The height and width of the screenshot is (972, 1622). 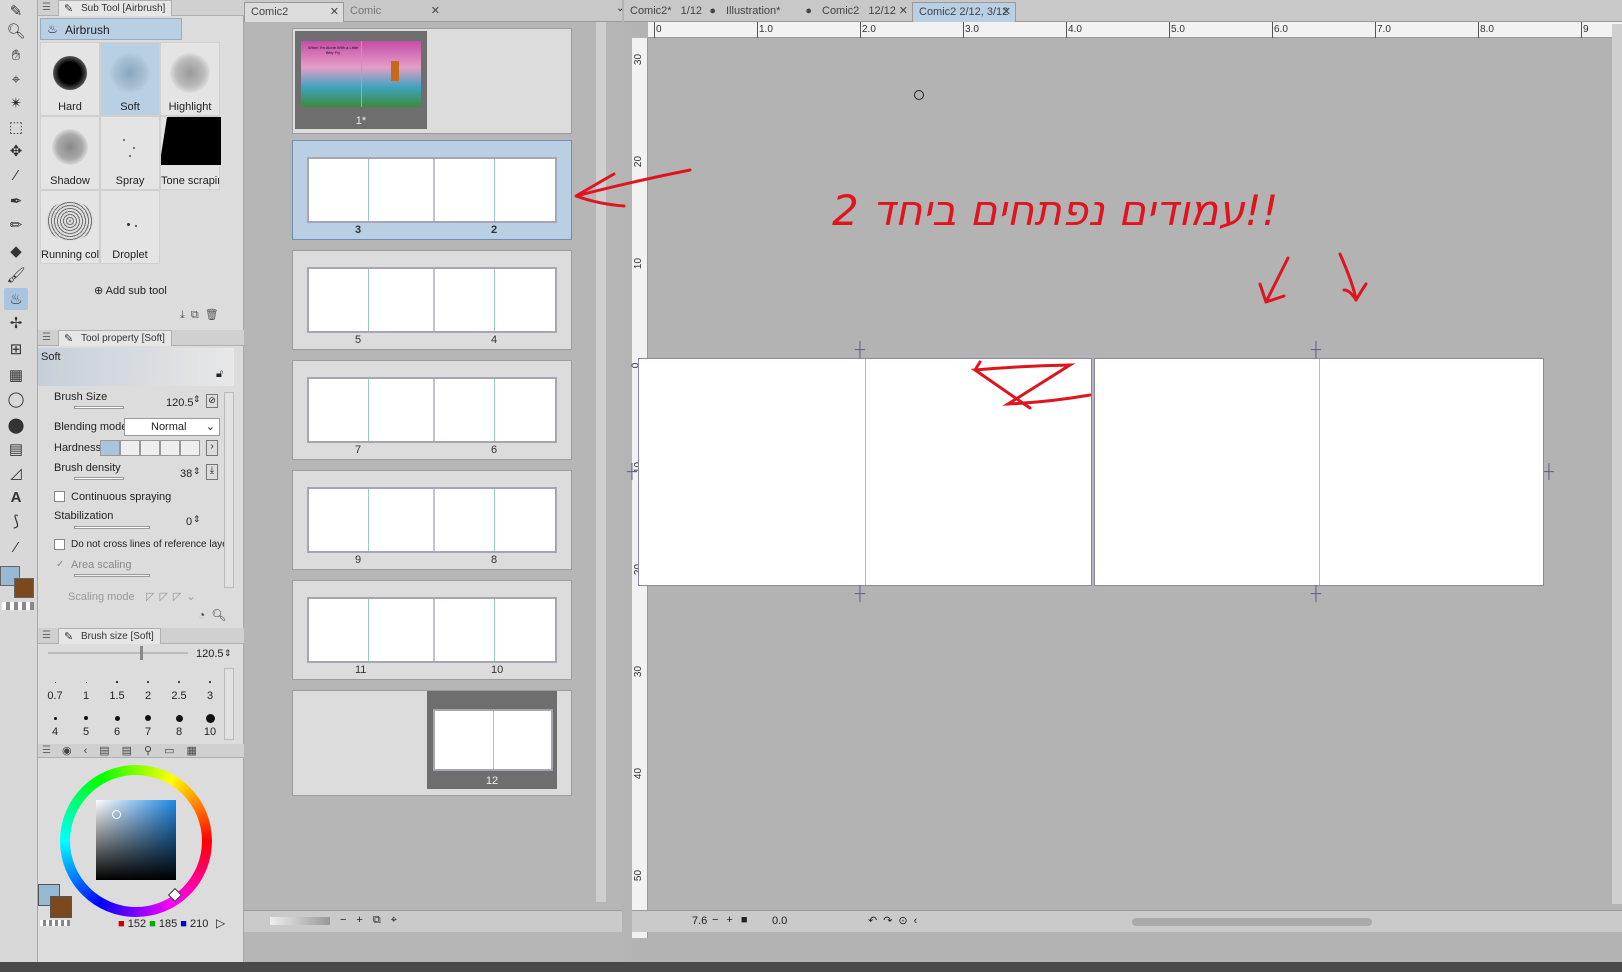 What do you see at coordinates (24, 588) in the screenshot?
I see `sub-color-swatch` at bounding box center [24, 588].